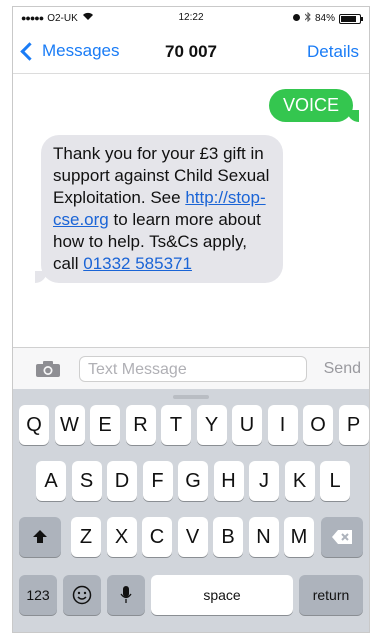 This screenshot has height=635, width=372. Describe the element at coordinates (264, 481) in the screenshot. I see `key-j: J` at that location.